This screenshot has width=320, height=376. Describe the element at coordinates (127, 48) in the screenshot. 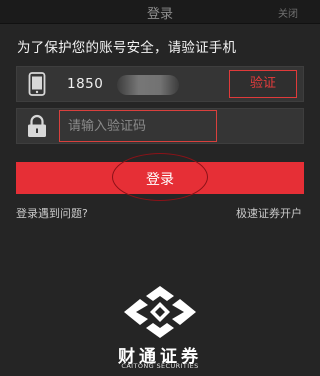

I see `security-notice: 为了保护您的账号安全，请验证手机` at that location.